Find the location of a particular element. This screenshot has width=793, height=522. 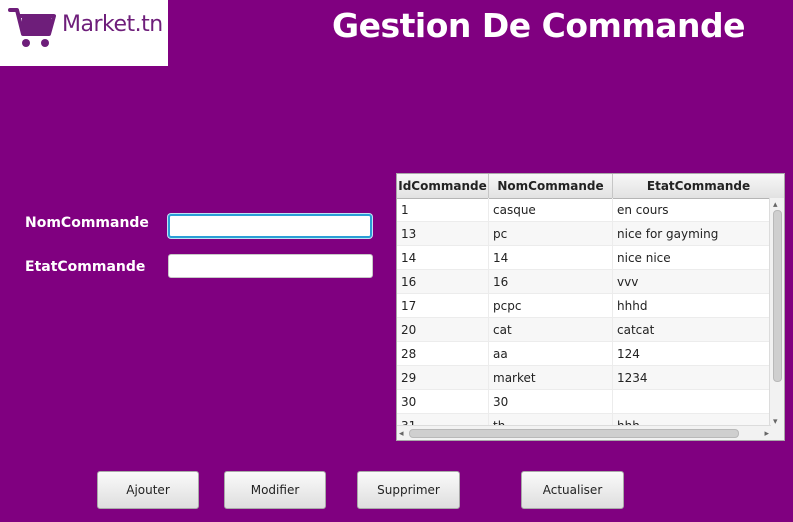

cell-nomcommande: cat is located at coordinates (551, 330).